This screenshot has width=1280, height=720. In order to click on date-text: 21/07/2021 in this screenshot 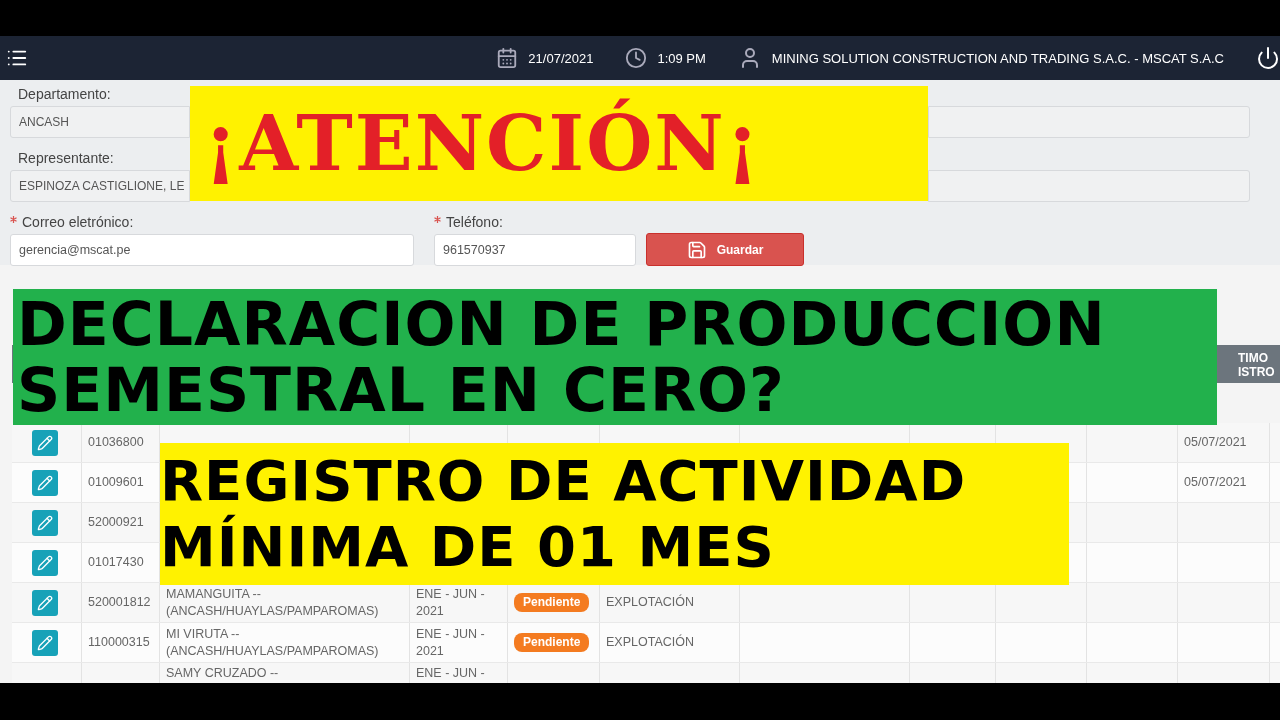, I will do `click(561, 58)`.